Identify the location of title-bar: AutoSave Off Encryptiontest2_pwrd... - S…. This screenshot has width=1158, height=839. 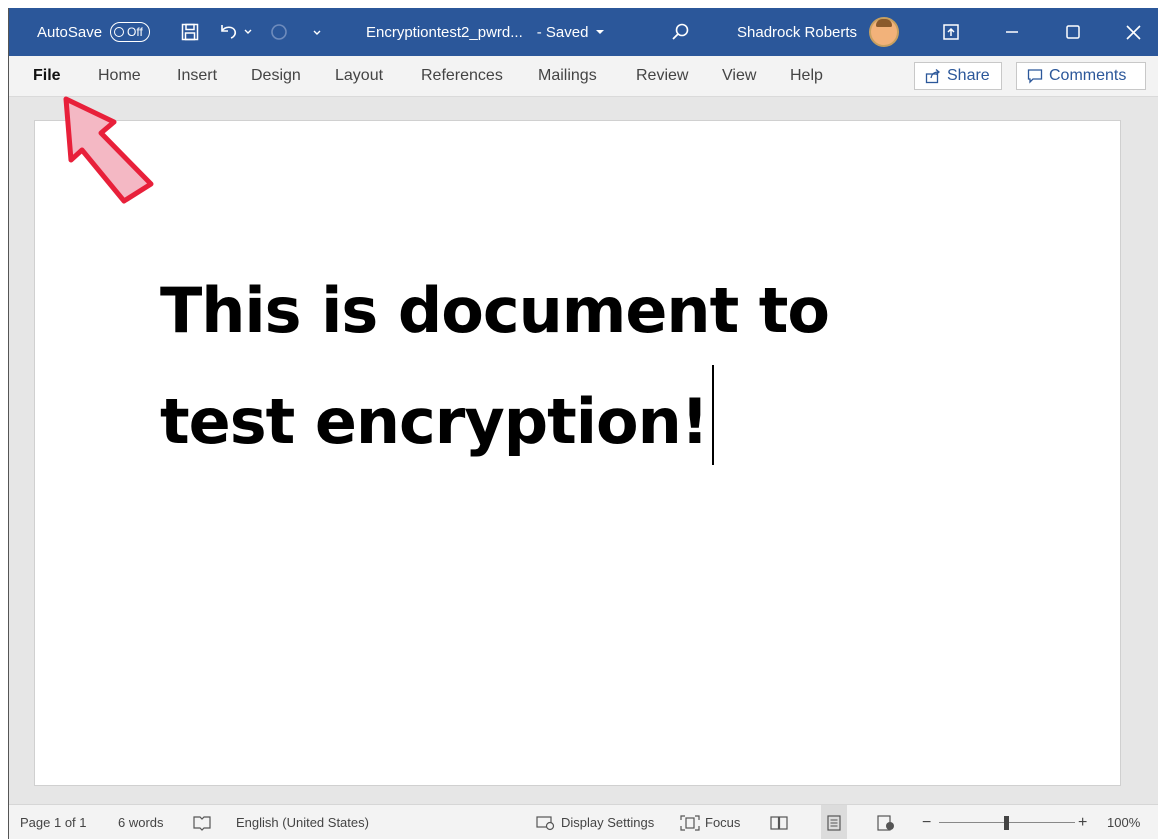
(583, 32).